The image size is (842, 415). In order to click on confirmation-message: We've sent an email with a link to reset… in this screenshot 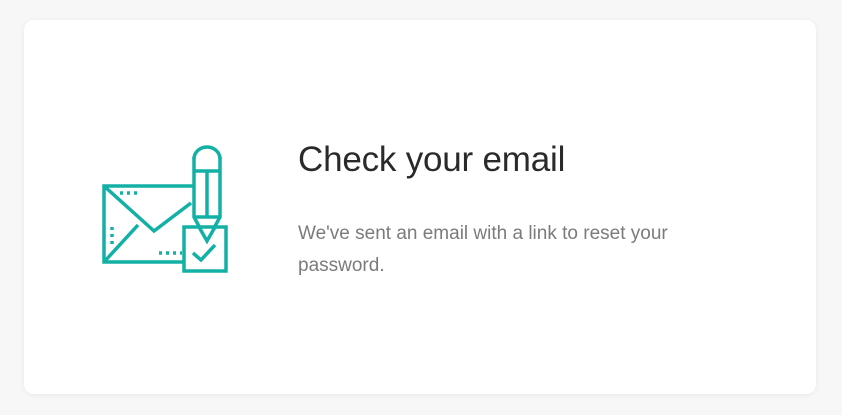, I will do `click(483, 249)`.